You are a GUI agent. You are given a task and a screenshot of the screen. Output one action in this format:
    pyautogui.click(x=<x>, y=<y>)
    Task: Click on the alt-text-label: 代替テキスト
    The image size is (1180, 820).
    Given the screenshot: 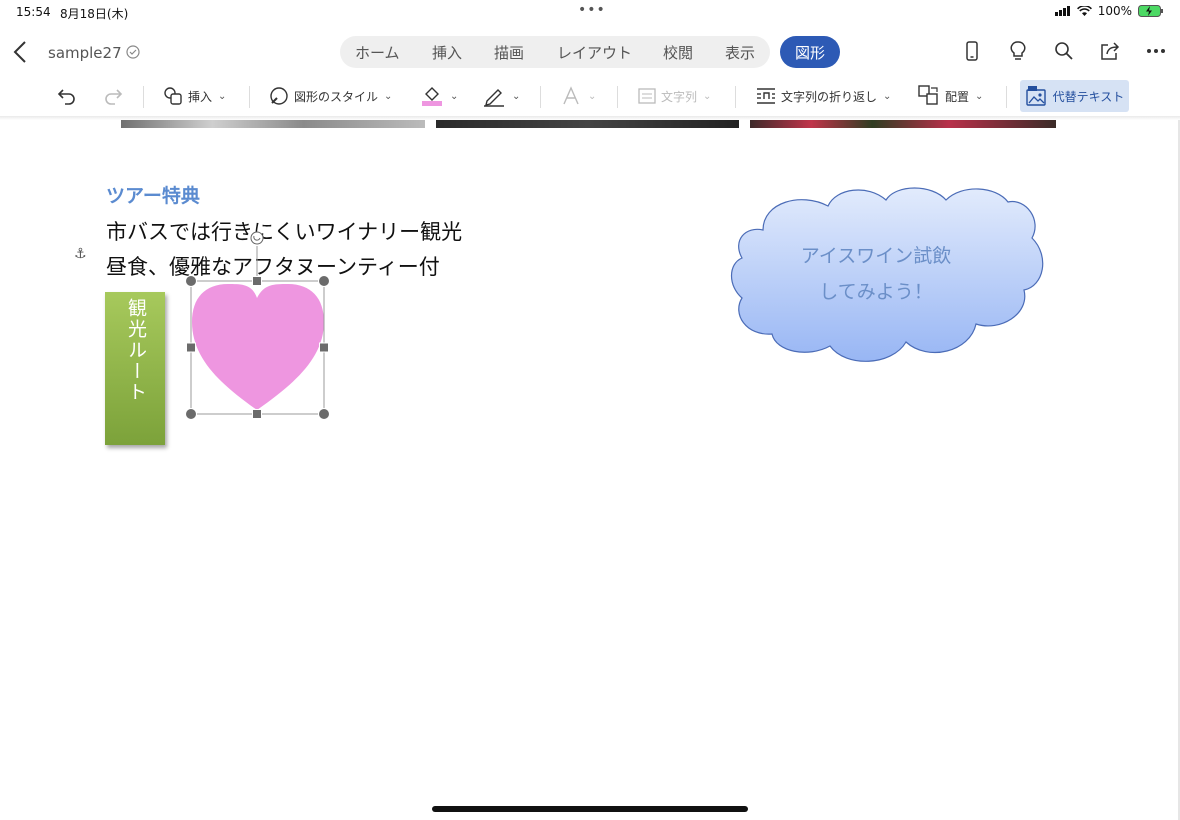 What is the action you would take?
    pyautogui.click(x=1088, y=96)
    